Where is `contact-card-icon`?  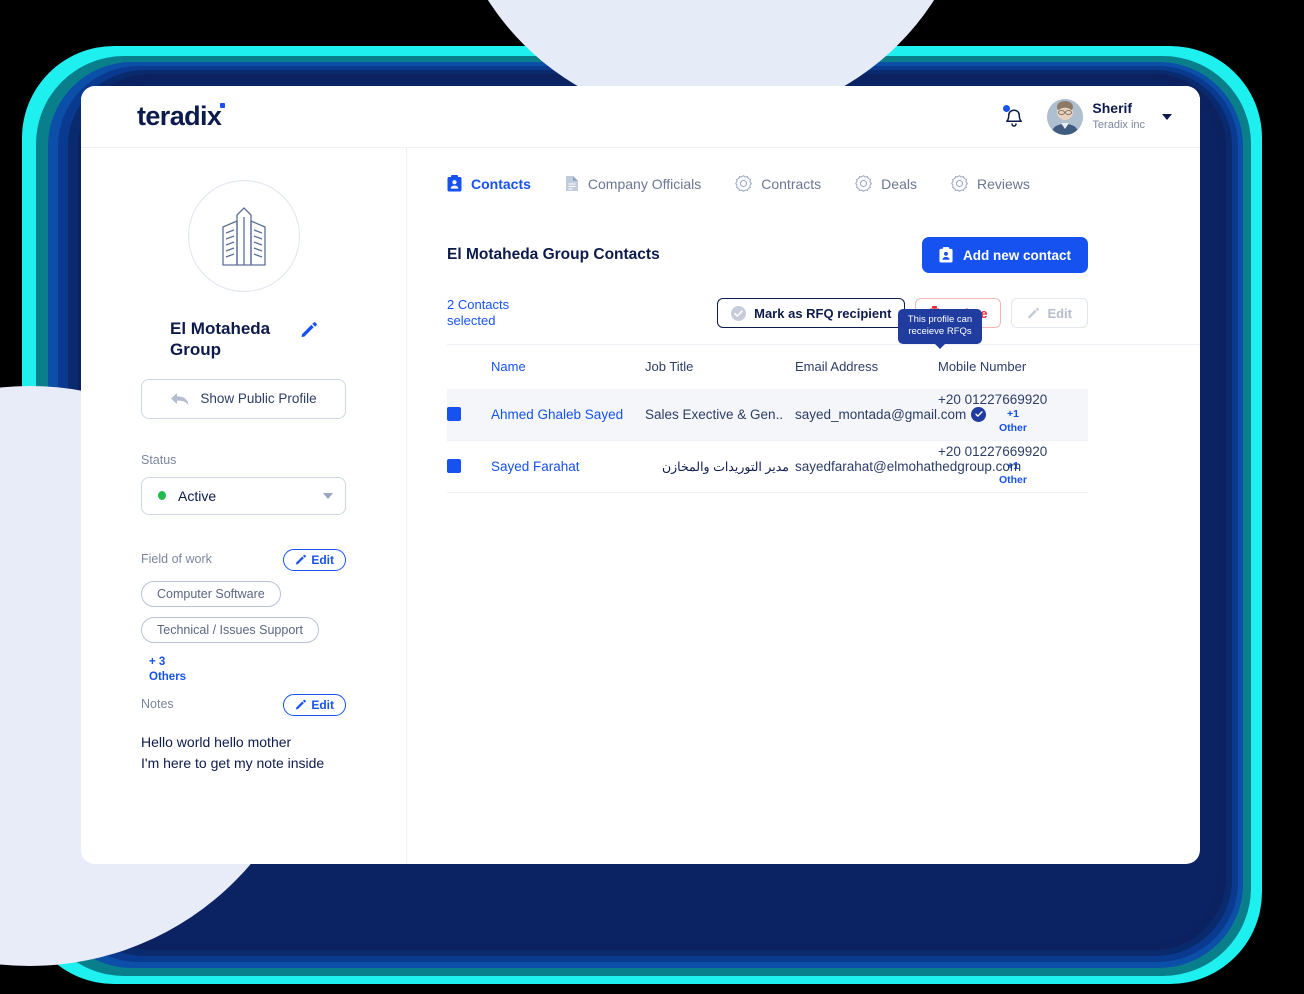 contact-card-icon is located at coordinates (946, 255).